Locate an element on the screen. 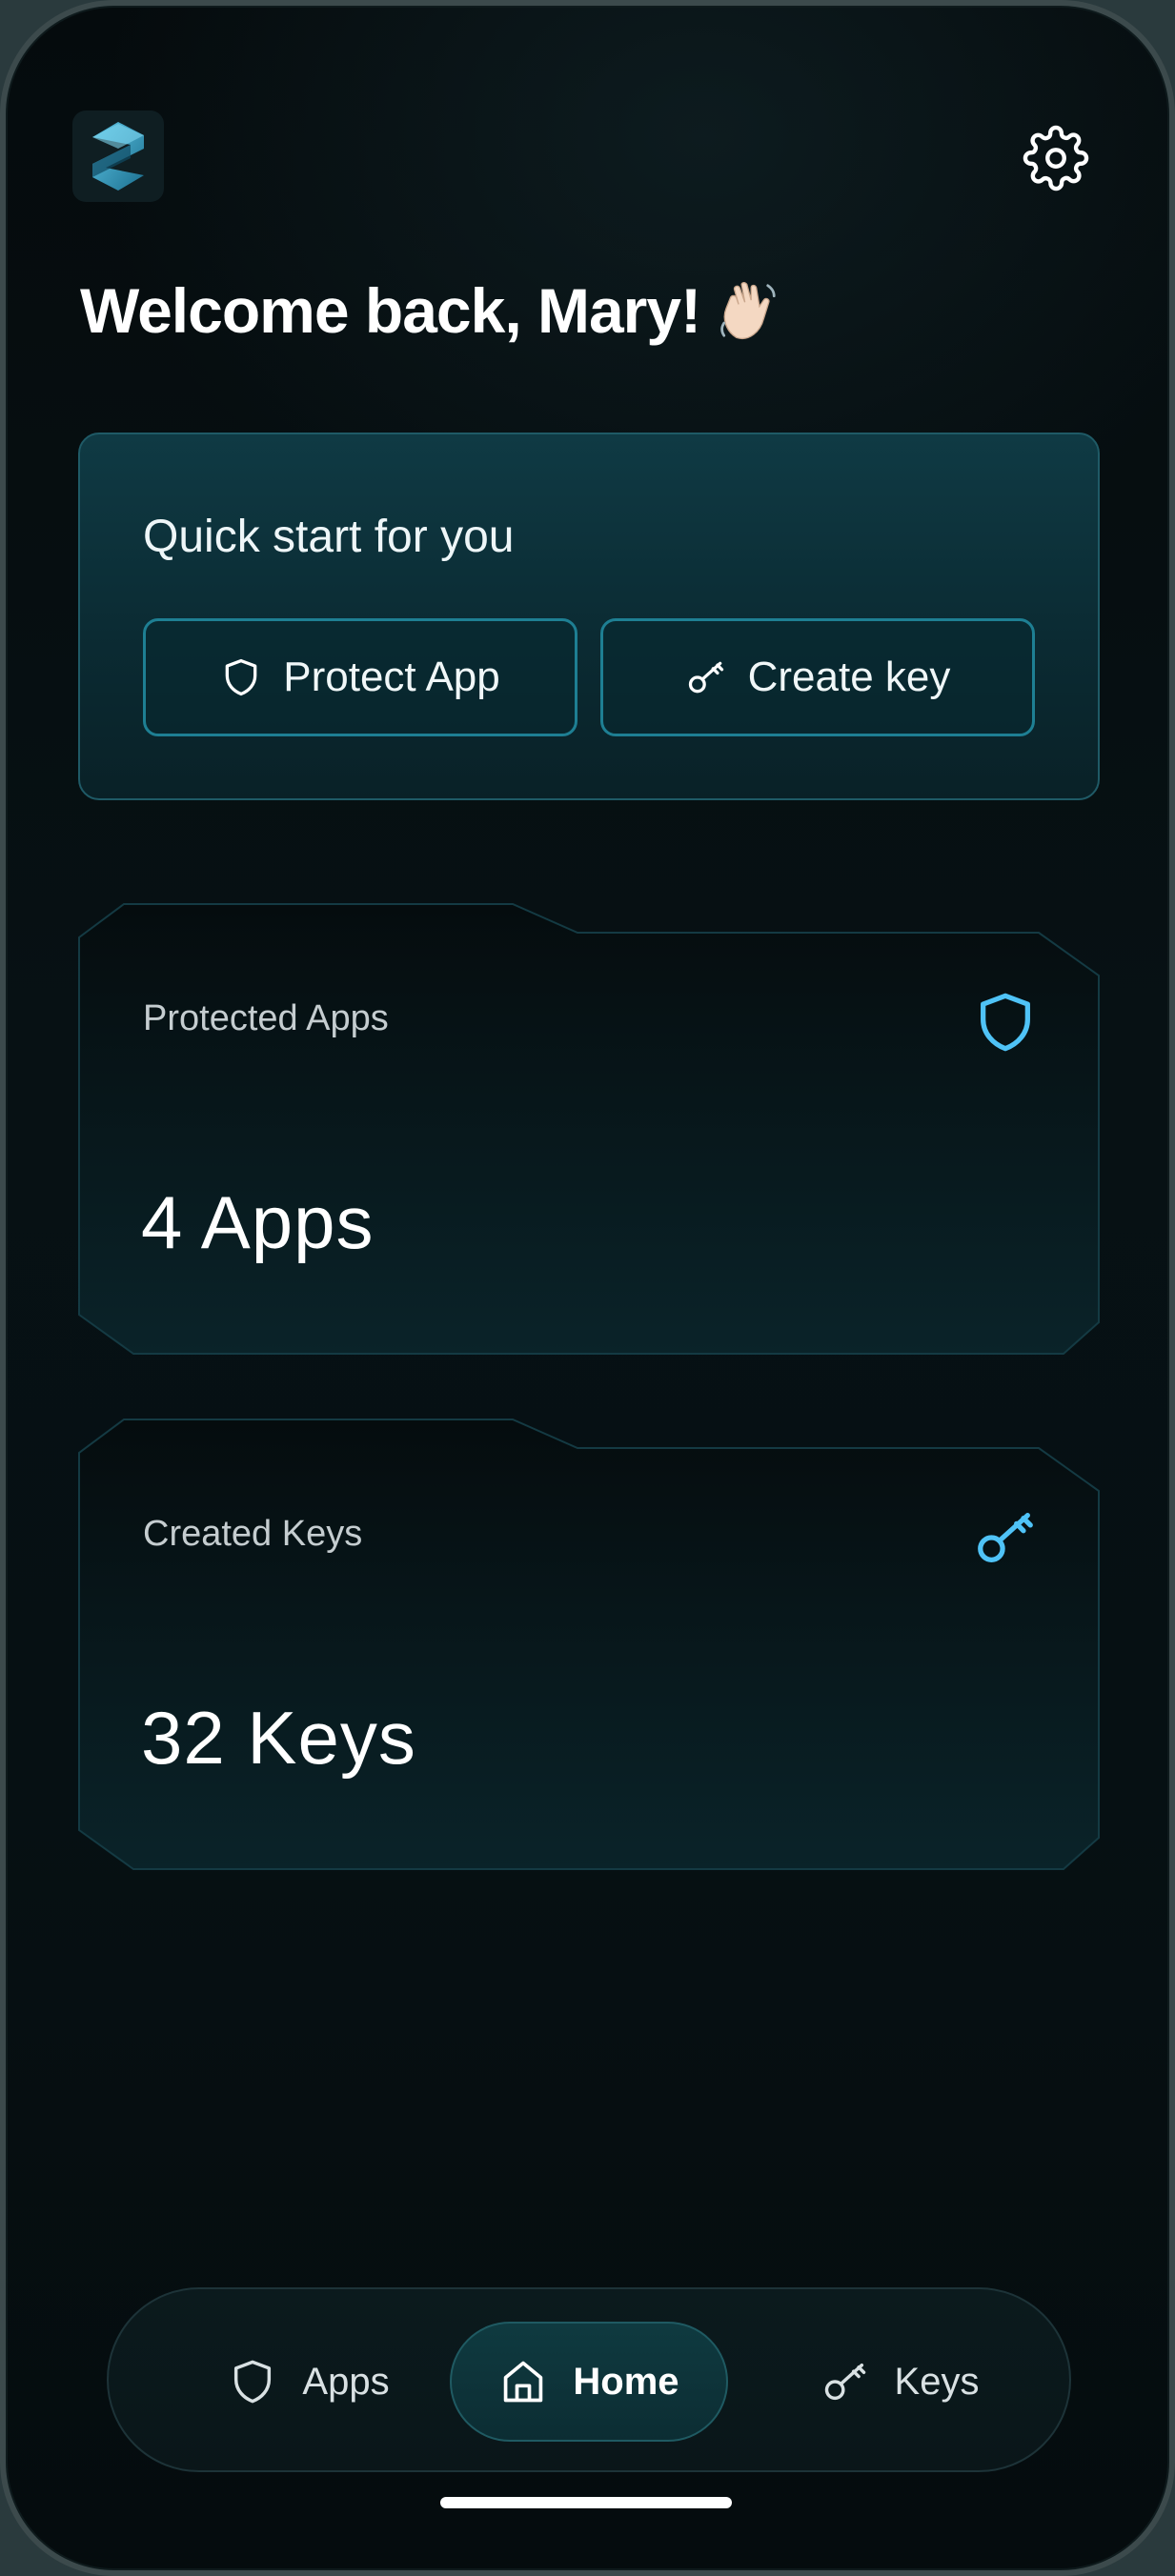  nav-item-home: Home is located at coordinates (589, 2382).